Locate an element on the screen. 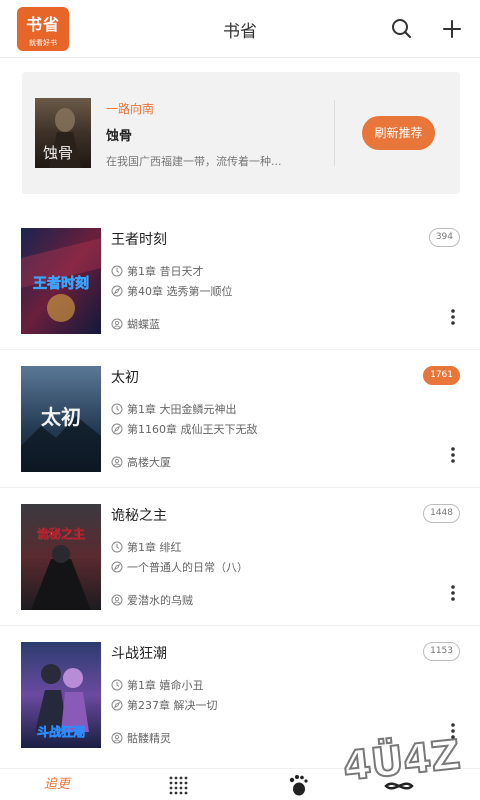 Image resolution: width=480 pixels, height=800 pixels. watermark-text: 4Ü4Z is located at coordinates (402, 760).